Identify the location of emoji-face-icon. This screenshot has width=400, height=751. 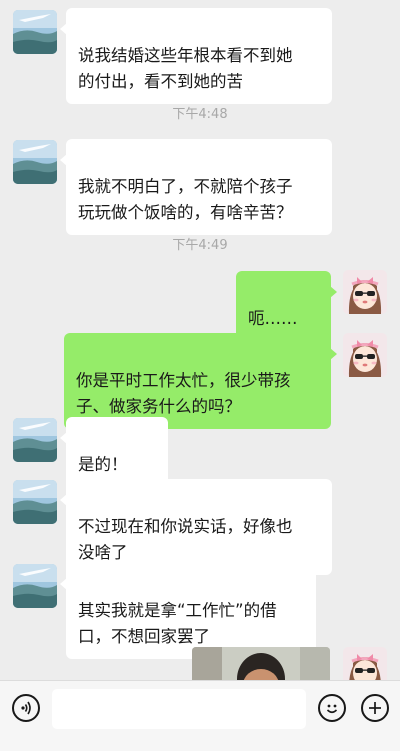
(332, 708).